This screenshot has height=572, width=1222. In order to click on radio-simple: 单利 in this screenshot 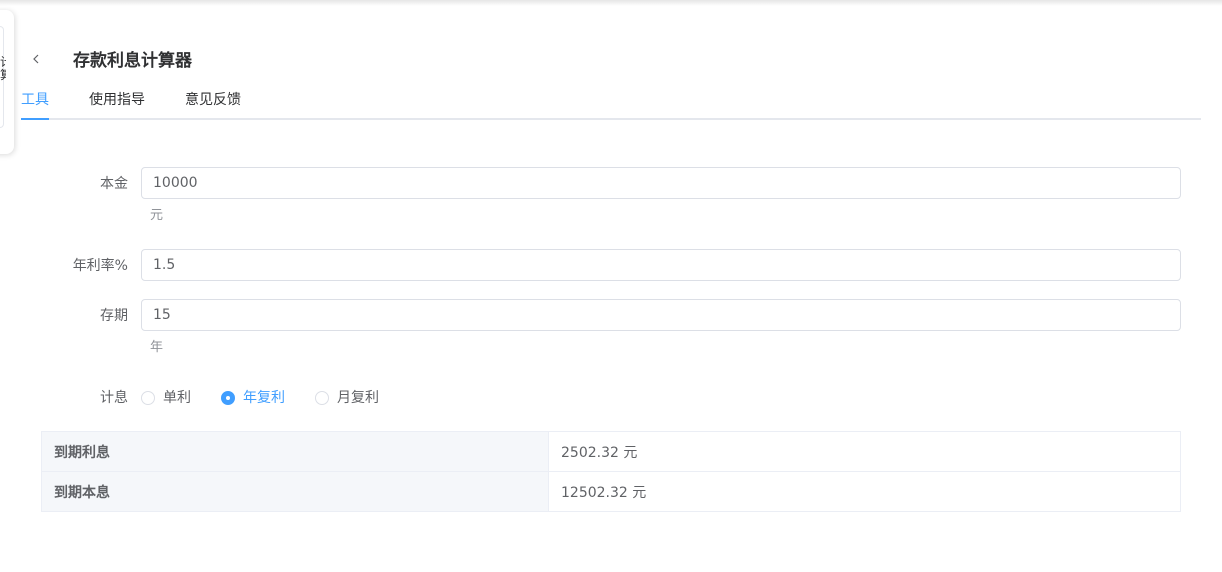, I will do `click(166, 398)`.